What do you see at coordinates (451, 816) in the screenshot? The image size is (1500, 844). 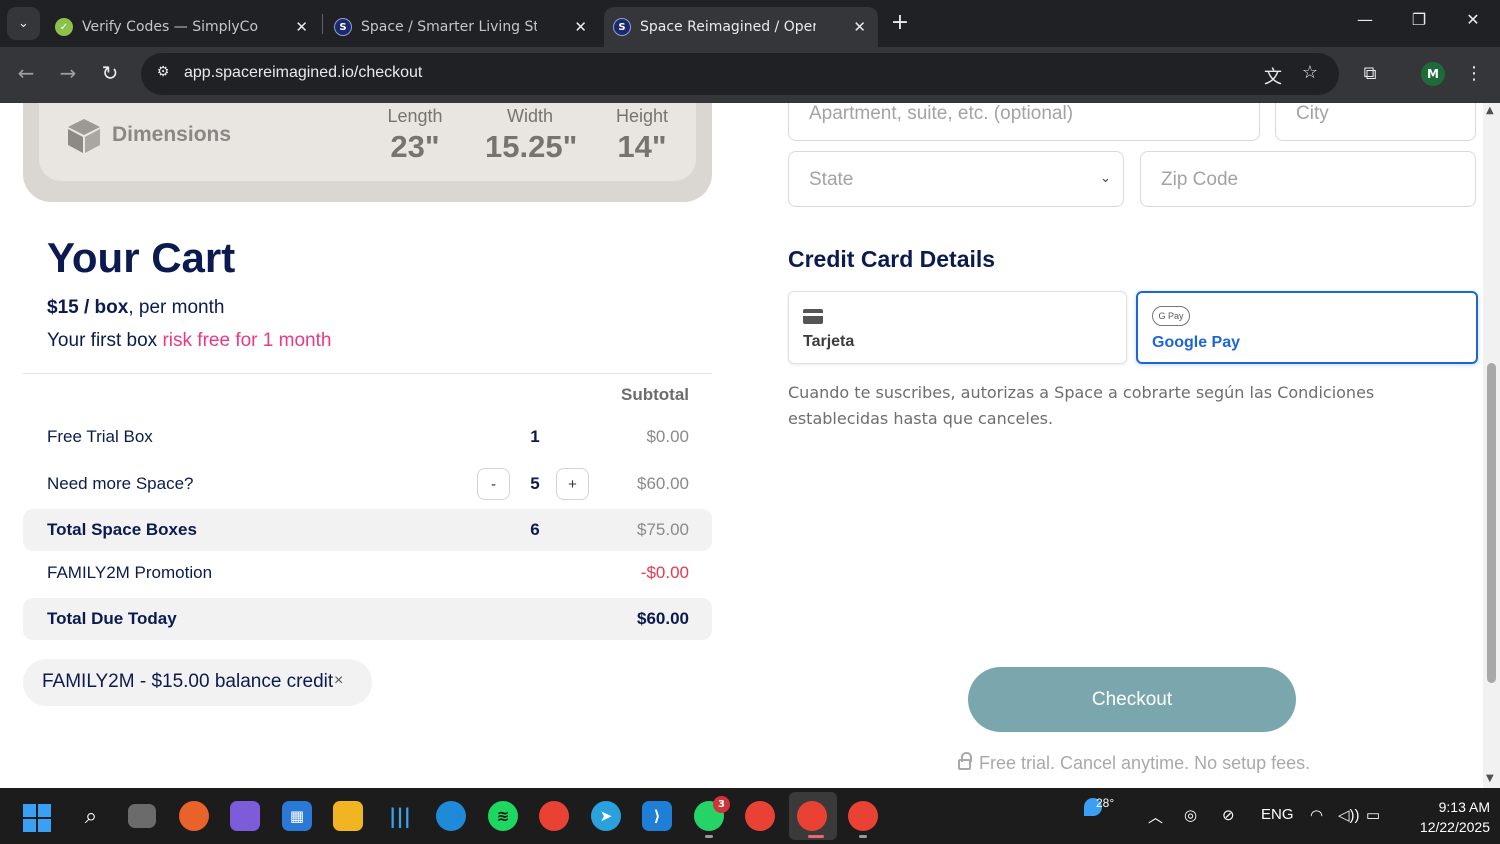 I see `edge-icon` at bounding box center [451, 816].